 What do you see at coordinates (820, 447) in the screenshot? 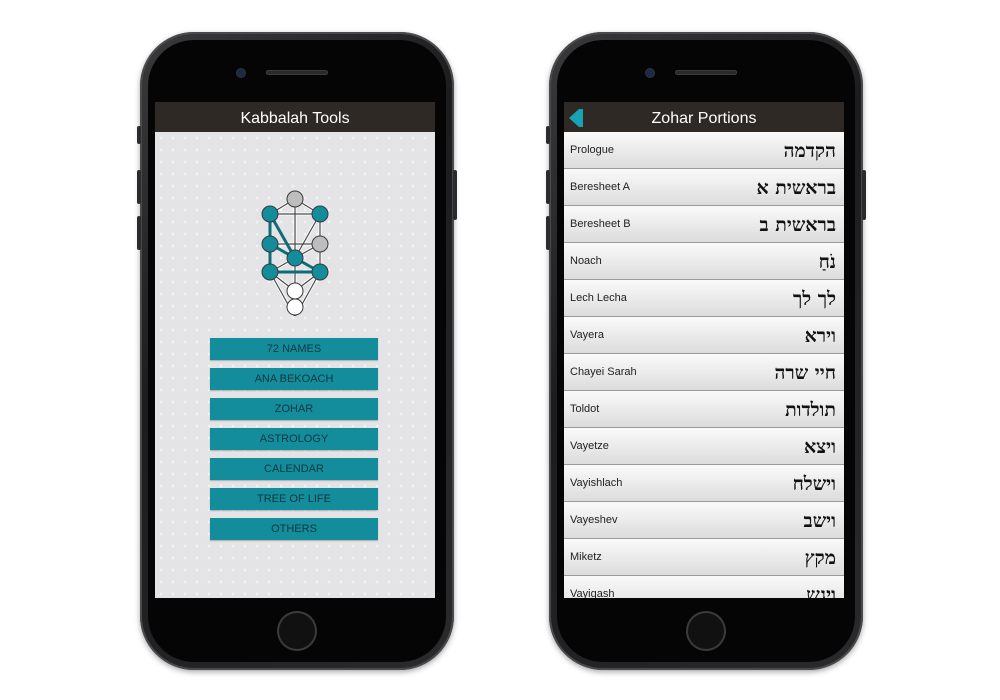
I see `portion-hebrew: ויצא` at bounding box center [820, 447].